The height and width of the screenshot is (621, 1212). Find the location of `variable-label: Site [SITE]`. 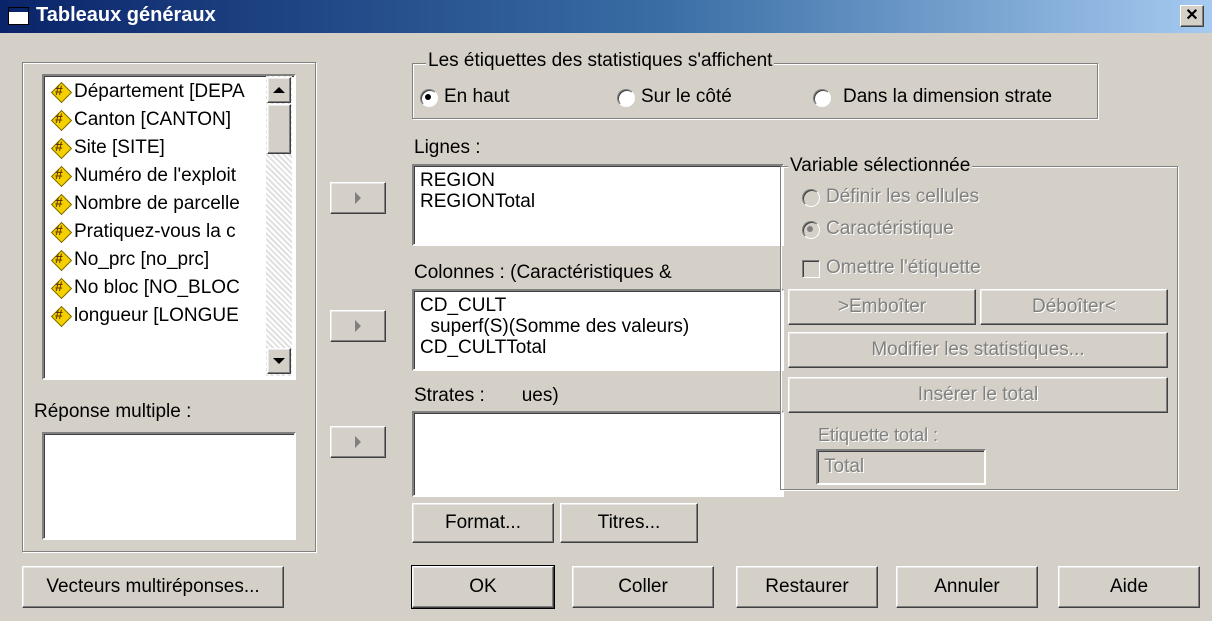

variable-label: Site [SITE] is located at coordinates (119, 147).